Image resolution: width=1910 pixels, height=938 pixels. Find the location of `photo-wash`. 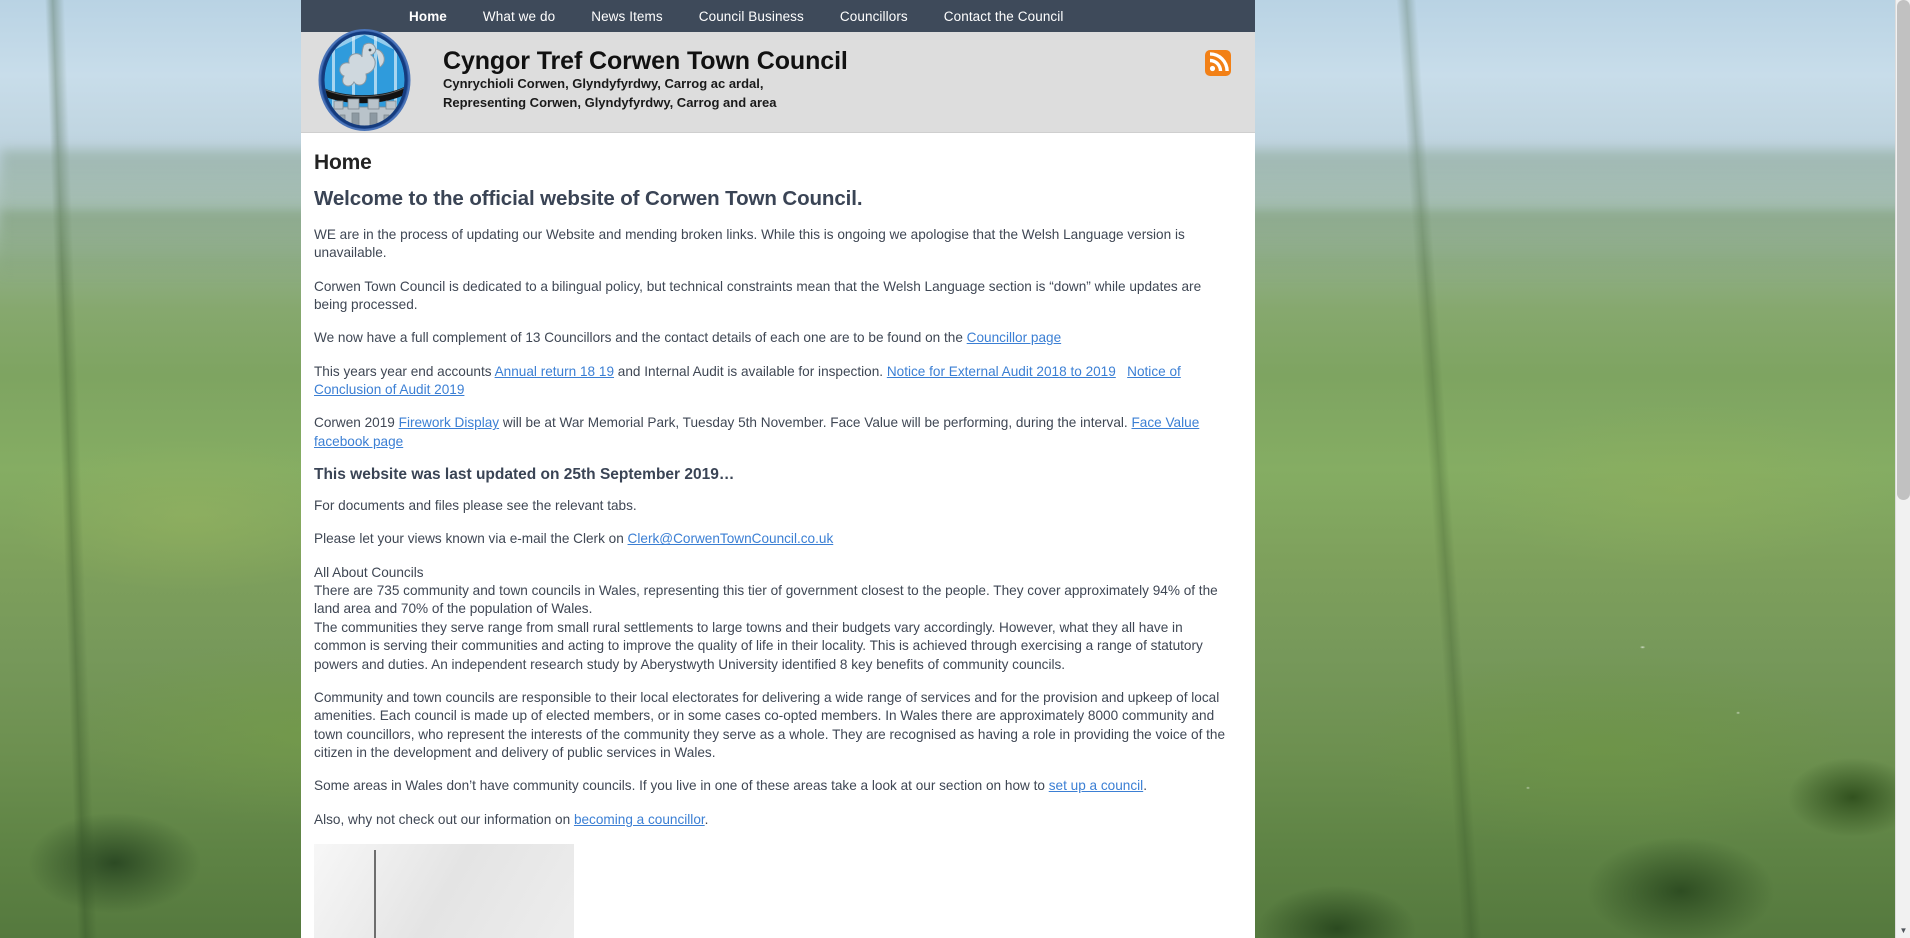

photo-wash is located at coordinates (444, 890).